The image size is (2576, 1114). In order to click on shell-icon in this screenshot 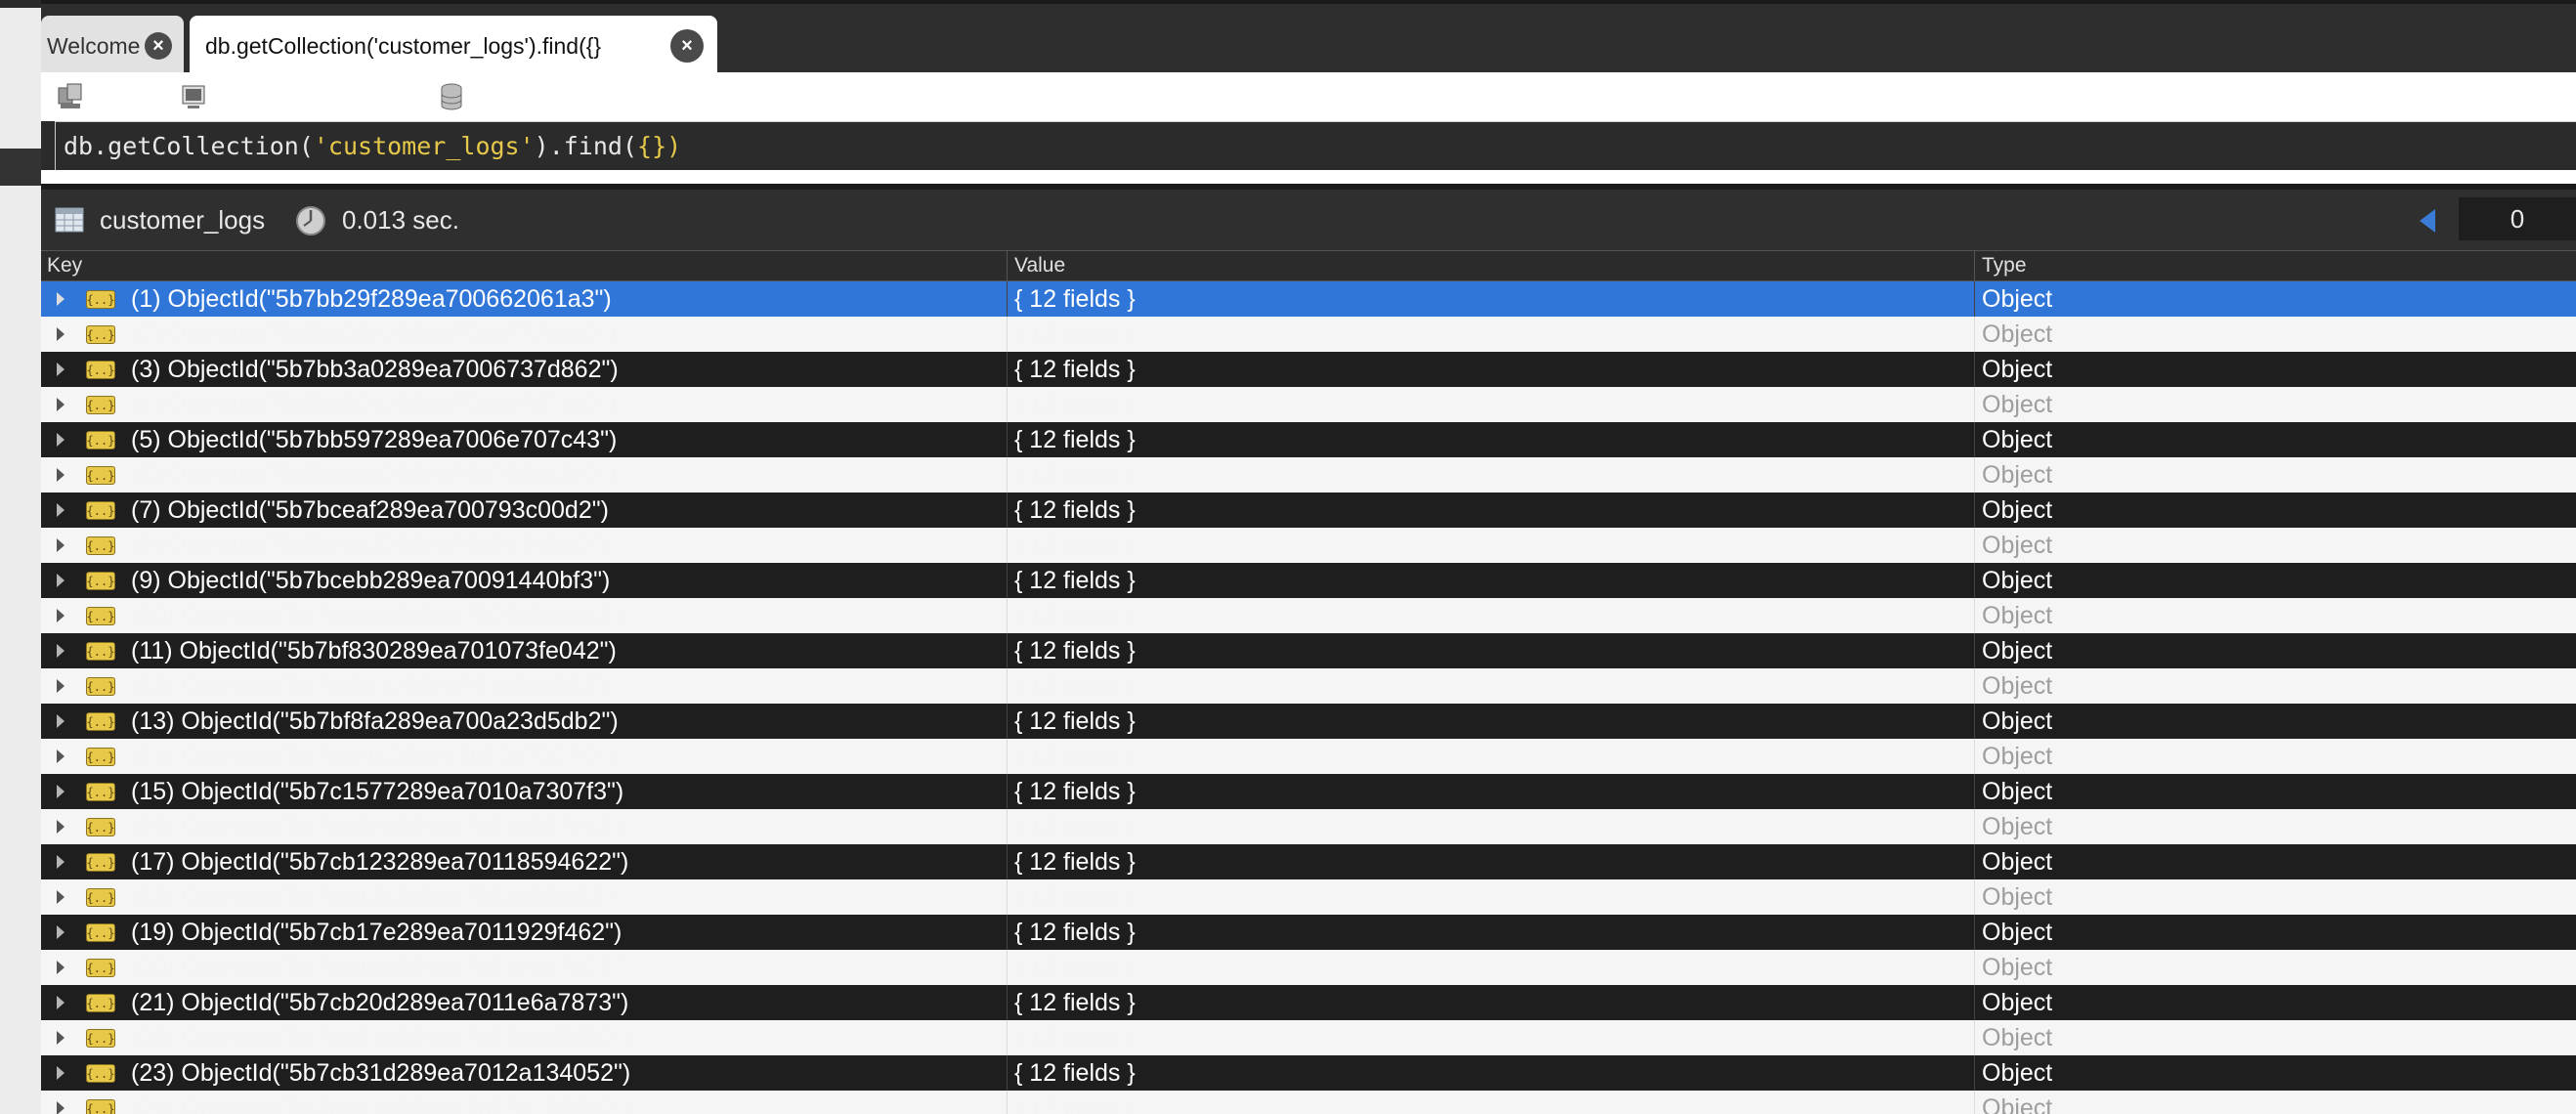, I will do `click(194, 96)`.